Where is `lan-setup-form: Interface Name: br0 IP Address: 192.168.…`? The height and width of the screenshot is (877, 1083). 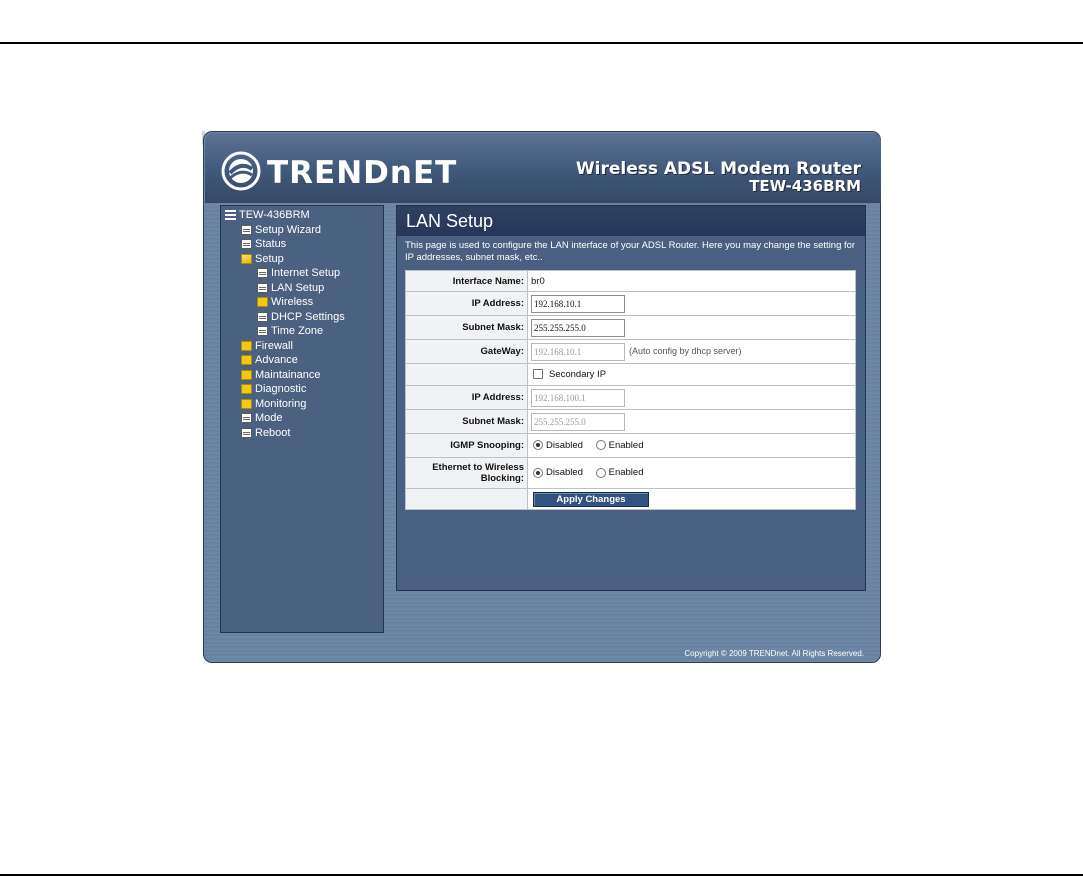
lan-setup-form: Interface Name: br0 IP Address: 192.168.… is located at coordinates (630, 390).